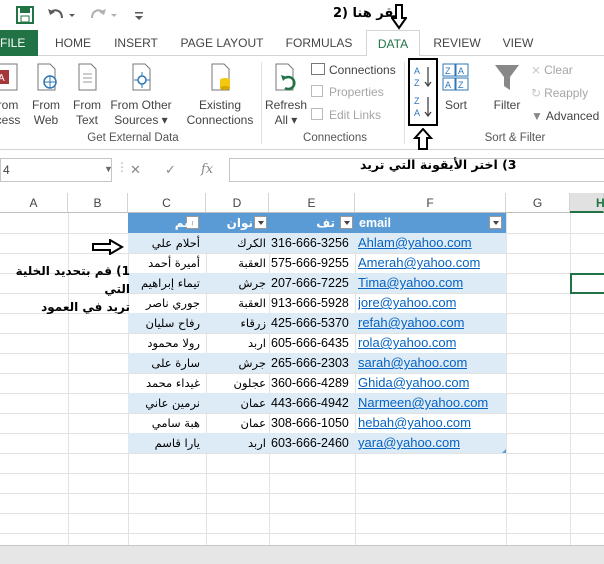  I want to click on table-resize-handle-icon, so click(504, 451).